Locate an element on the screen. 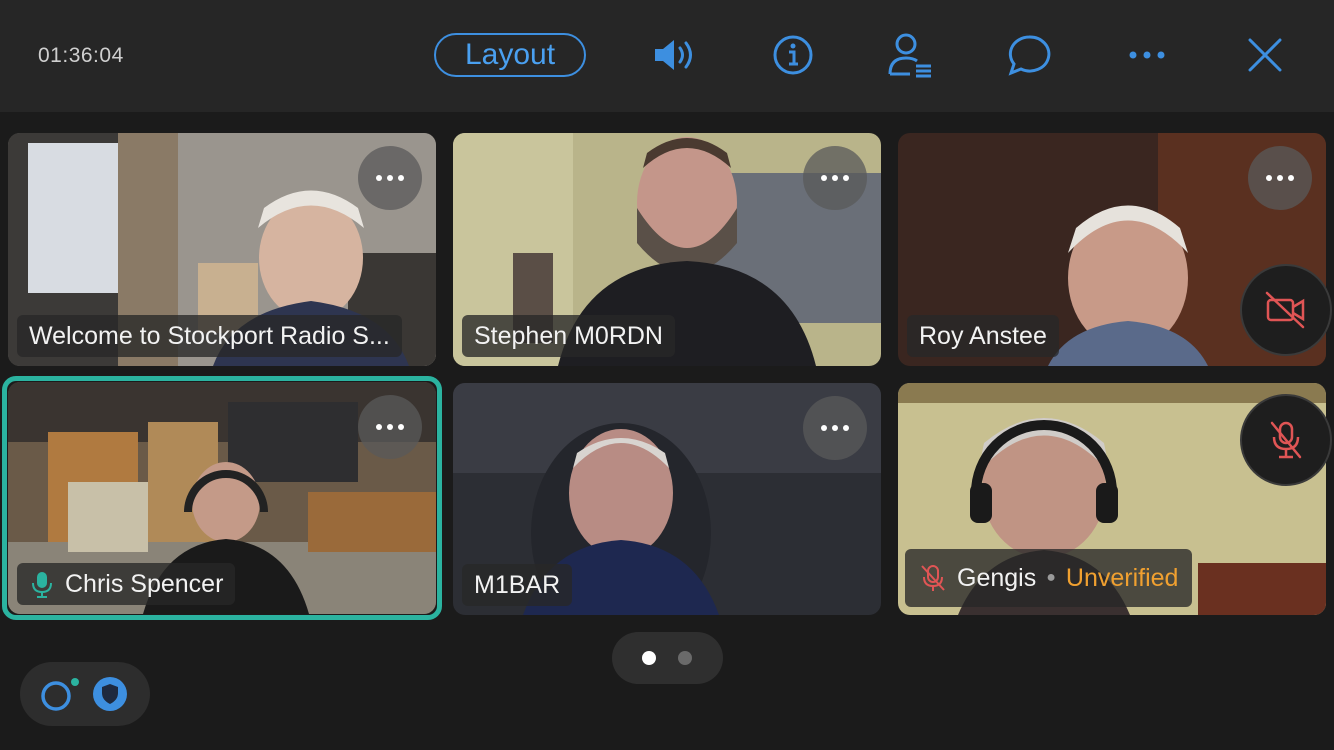  participant-name: M1BAR is located at coordinates (517, 584).